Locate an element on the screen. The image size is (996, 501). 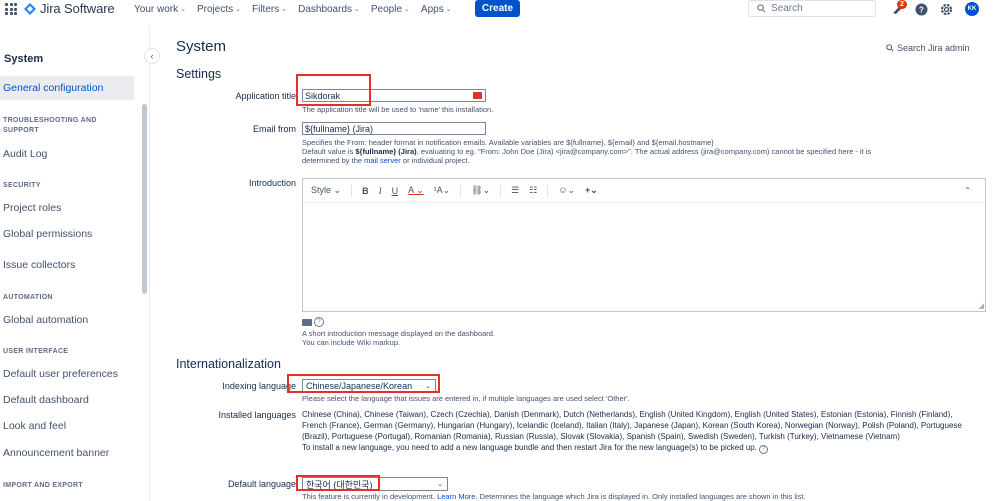
sidebar-item-global-automation: Global automation is located at coordinates (45, 320).